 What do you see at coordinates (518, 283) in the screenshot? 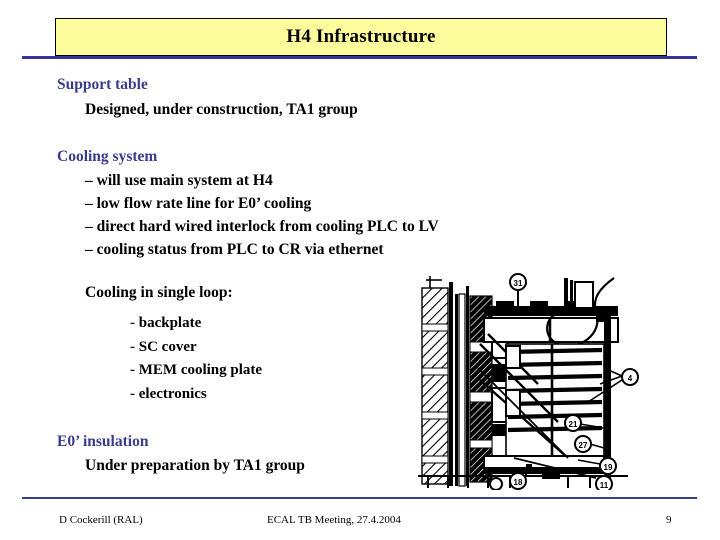
I see `svg-text: 31` at bounding box center [518, 283].